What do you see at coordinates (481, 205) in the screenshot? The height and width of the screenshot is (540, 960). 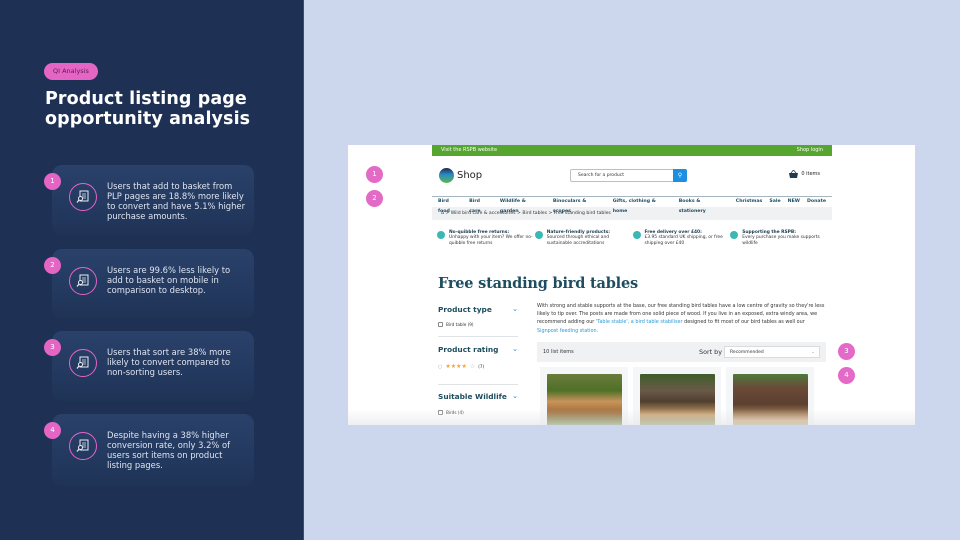 I see `nav-bird-care: Bird care` at bounding box center [481, 205].